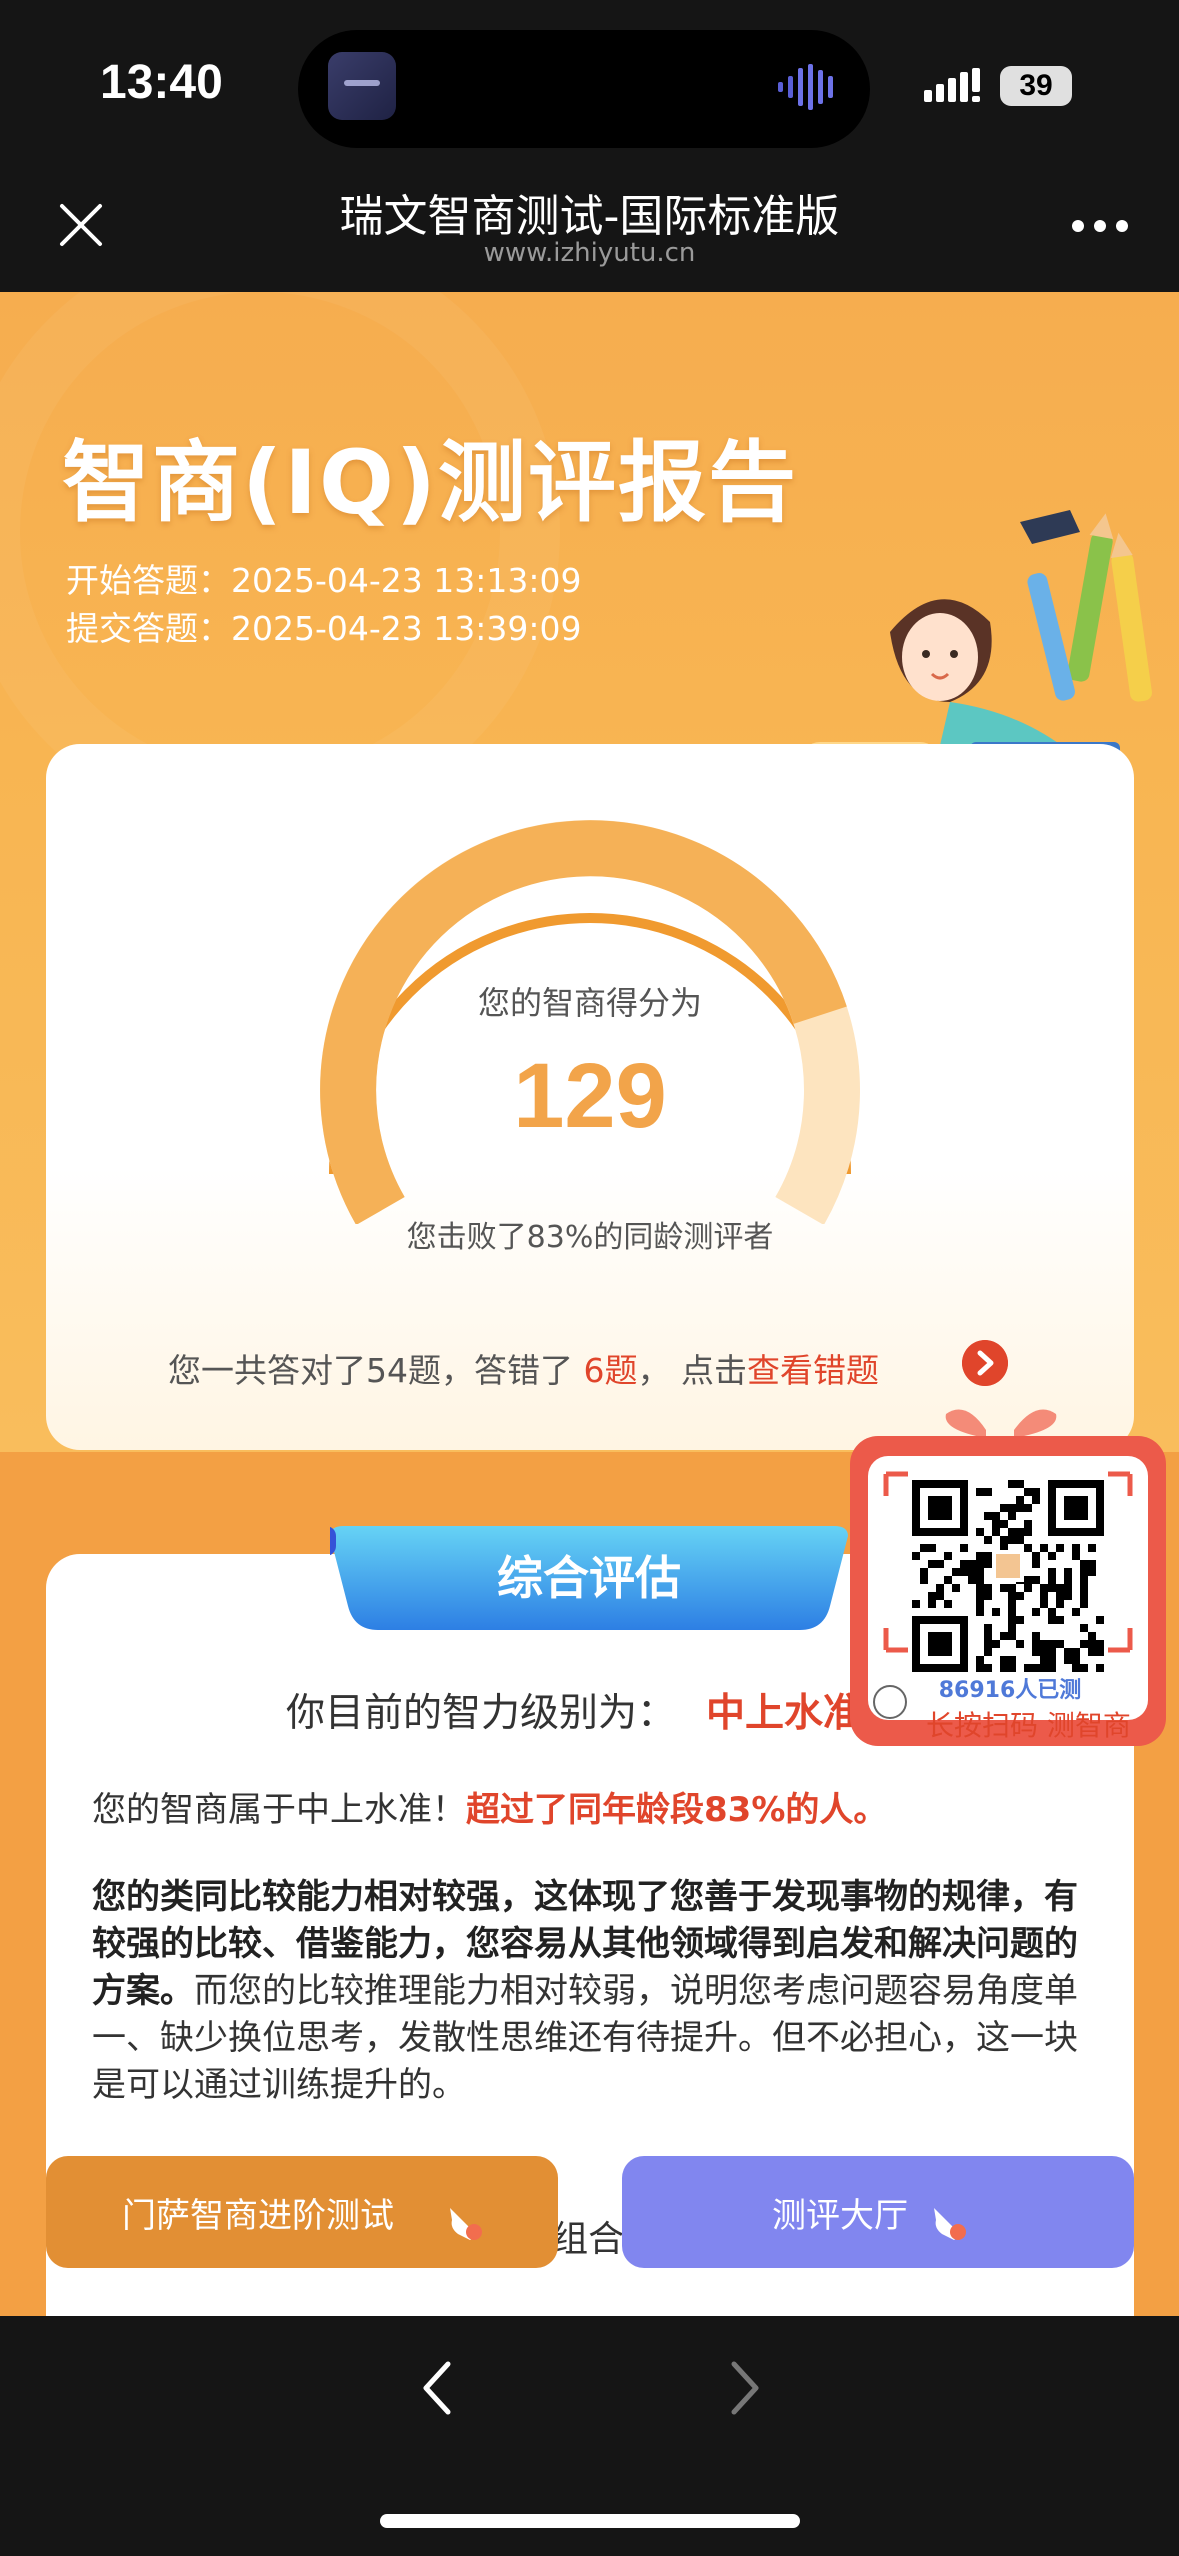 This screenshot has height=2556, width=1179. What do you see at coordinates (589, 1578) in the screenshot?
I see `evaluation-tab-title: 综合评估` at bounding box center [589, 1578].